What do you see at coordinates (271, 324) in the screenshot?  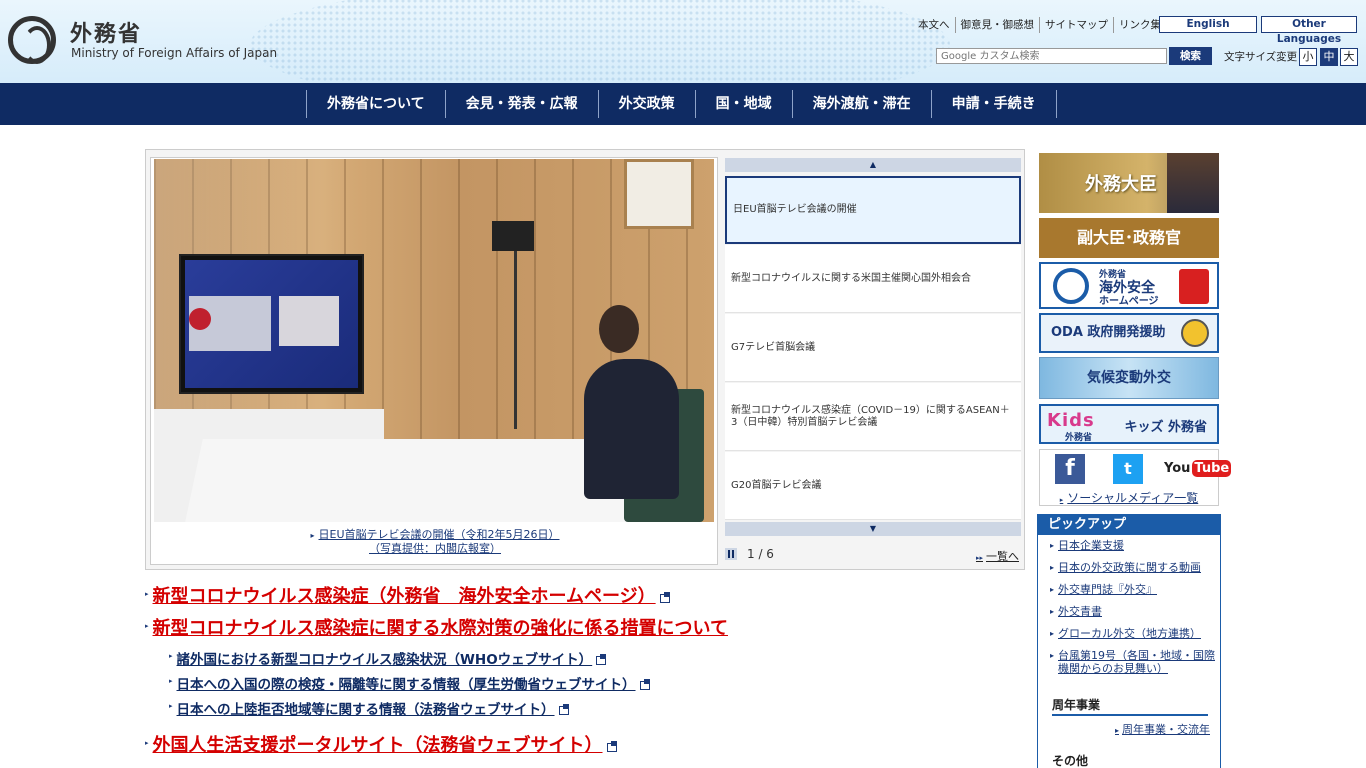 I see `video-conference-screen` at bounding box center [271, 324].